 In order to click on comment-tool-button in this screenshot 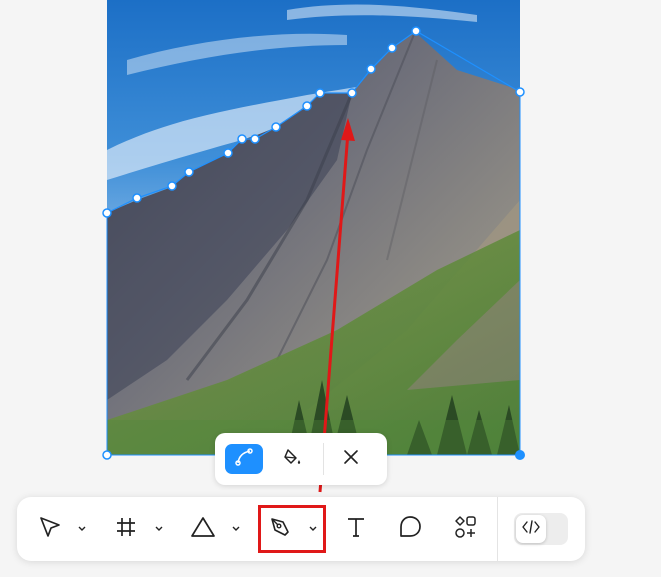, I will do `click(410, 529)`.